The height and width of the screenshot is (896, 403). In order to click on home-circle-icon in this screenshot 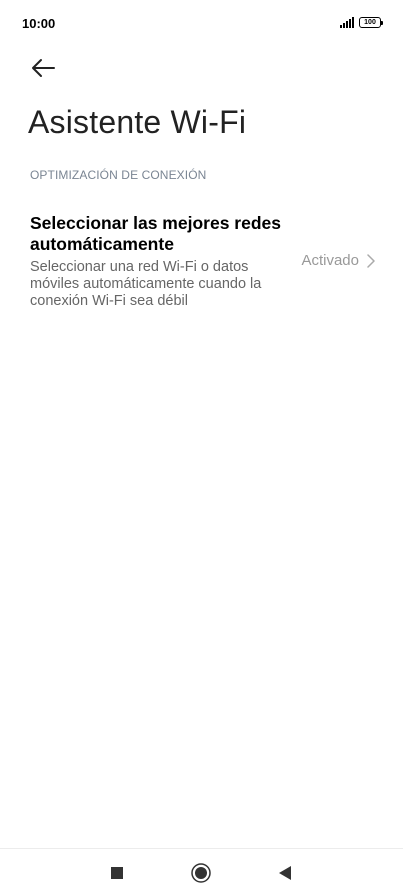, I will do `click(201, 873)`.